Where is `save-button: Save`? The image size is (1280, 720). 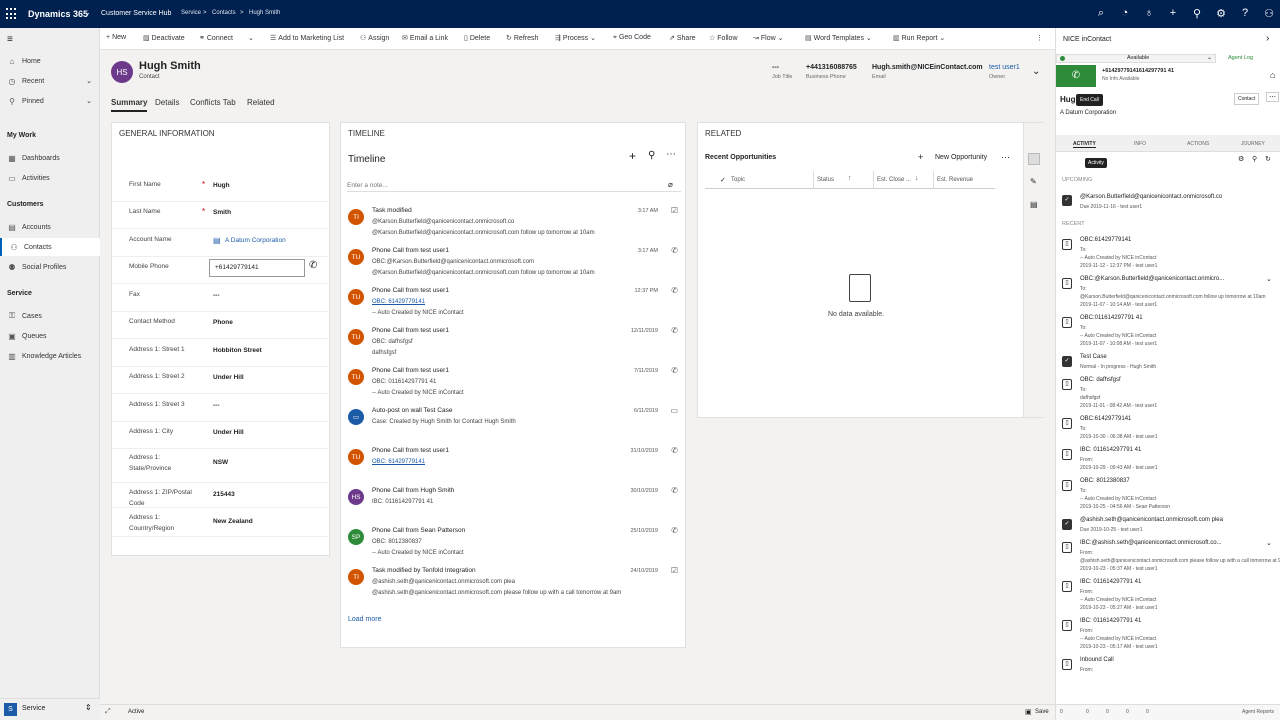 save-button: Save is located at coordinates (1042, 712).